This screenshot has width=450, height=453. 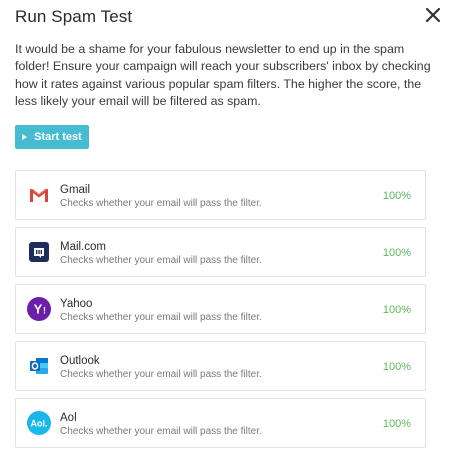 What do you see at coordinates (83, 247) in the screenshot?
I see `provider-name: Mail.com` at bounding box center [83, 247].